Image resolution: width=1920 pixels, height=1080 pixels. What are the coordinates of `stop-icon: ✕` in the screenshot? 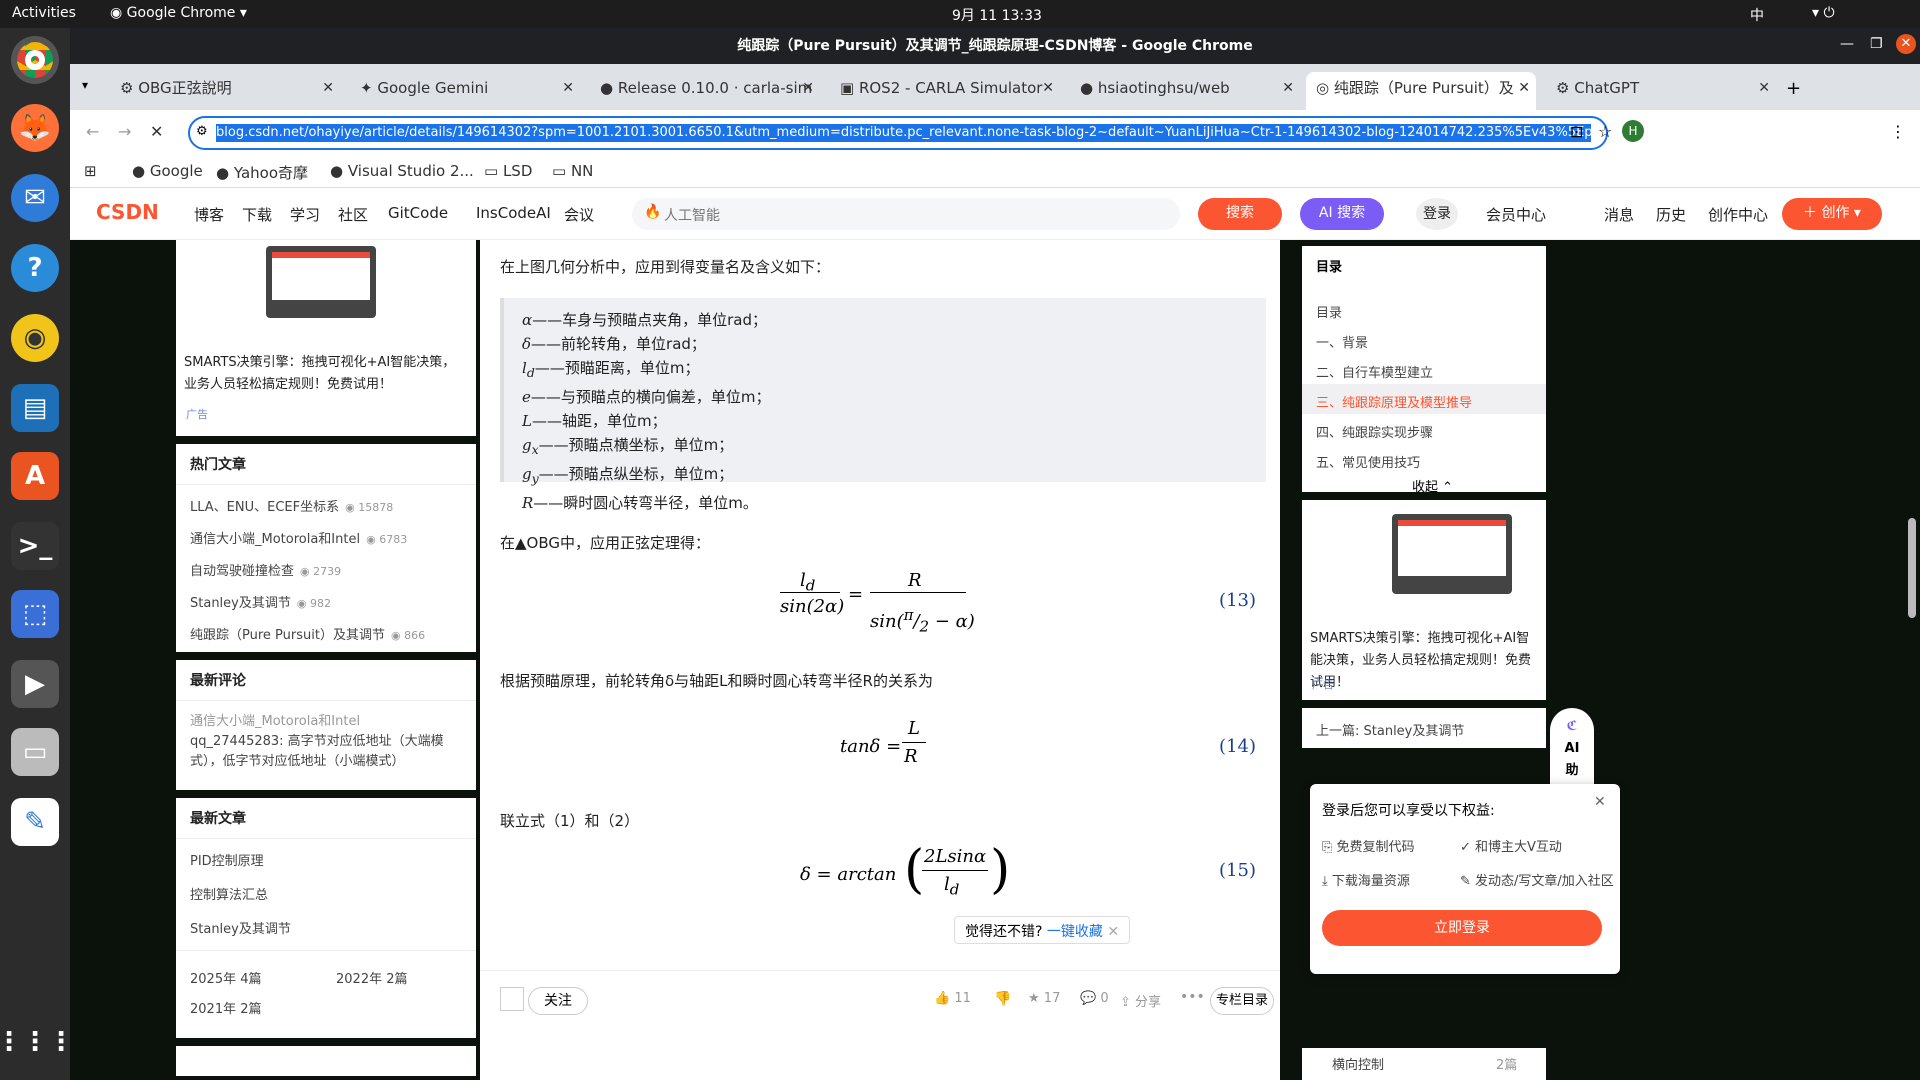 It's located at (156, 131).